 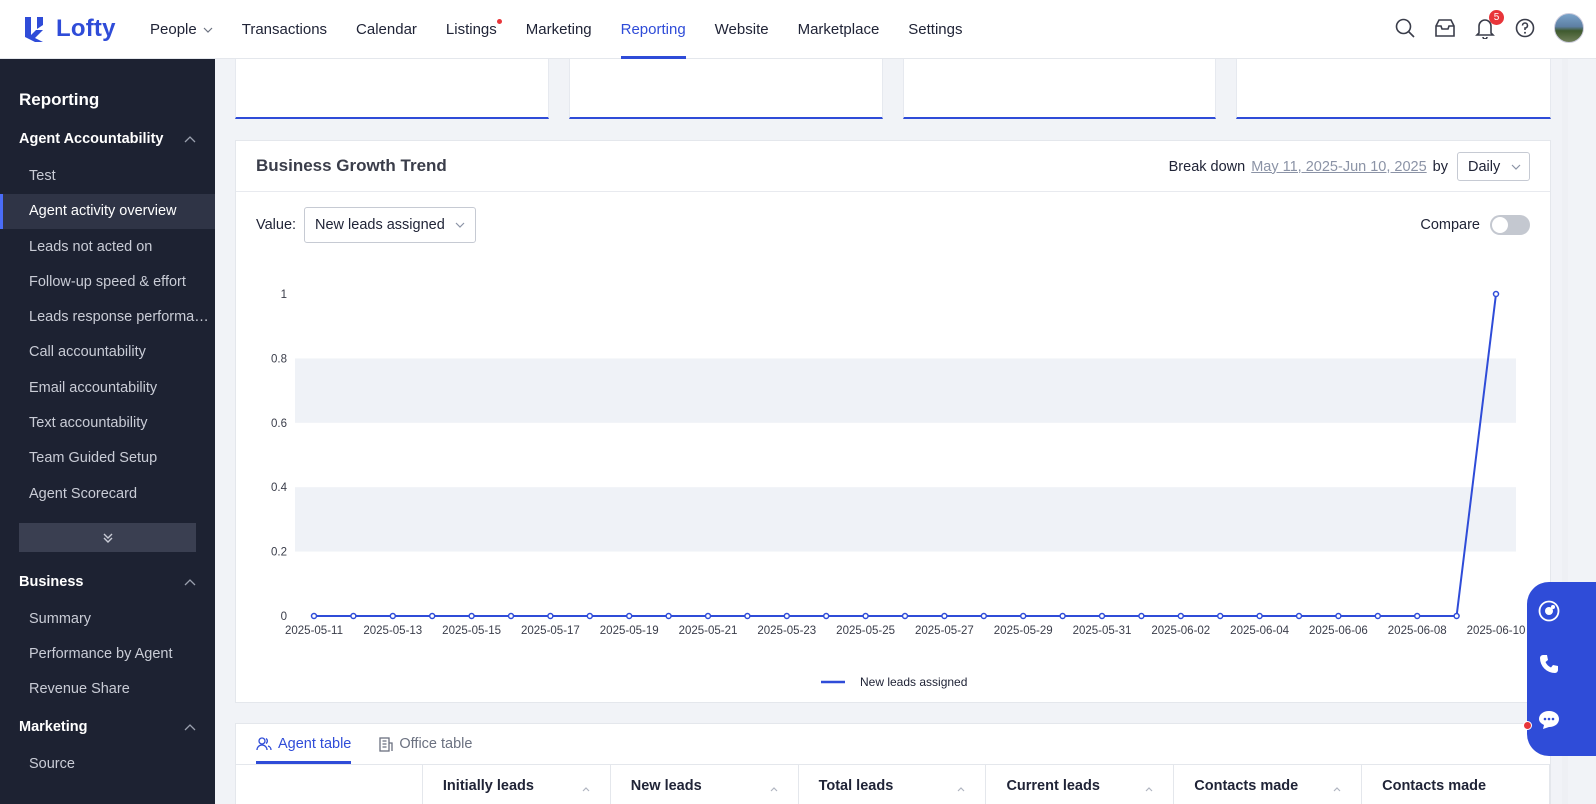 I want to click on column-header: Initially leads, so click(x=517, y=784).